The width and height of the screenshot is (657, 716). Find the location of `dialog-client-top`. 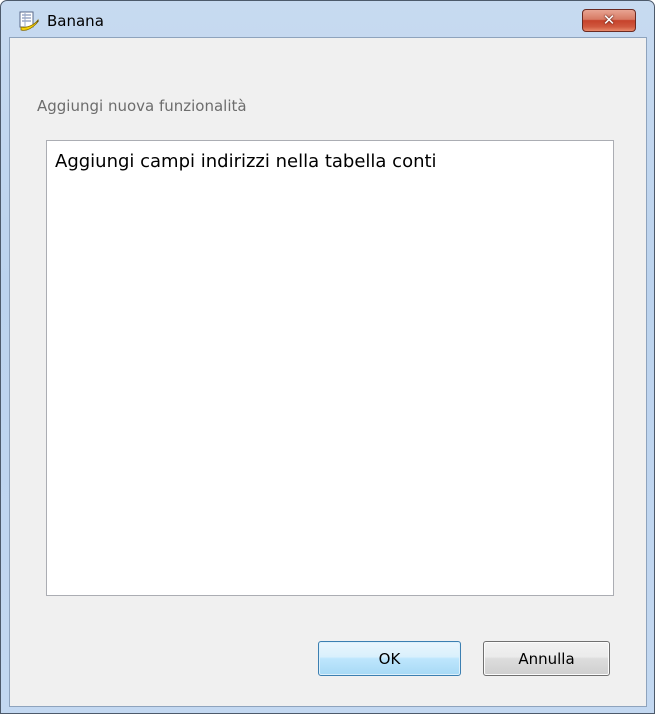

dialog-client-top is located at coordinates (328, 57).